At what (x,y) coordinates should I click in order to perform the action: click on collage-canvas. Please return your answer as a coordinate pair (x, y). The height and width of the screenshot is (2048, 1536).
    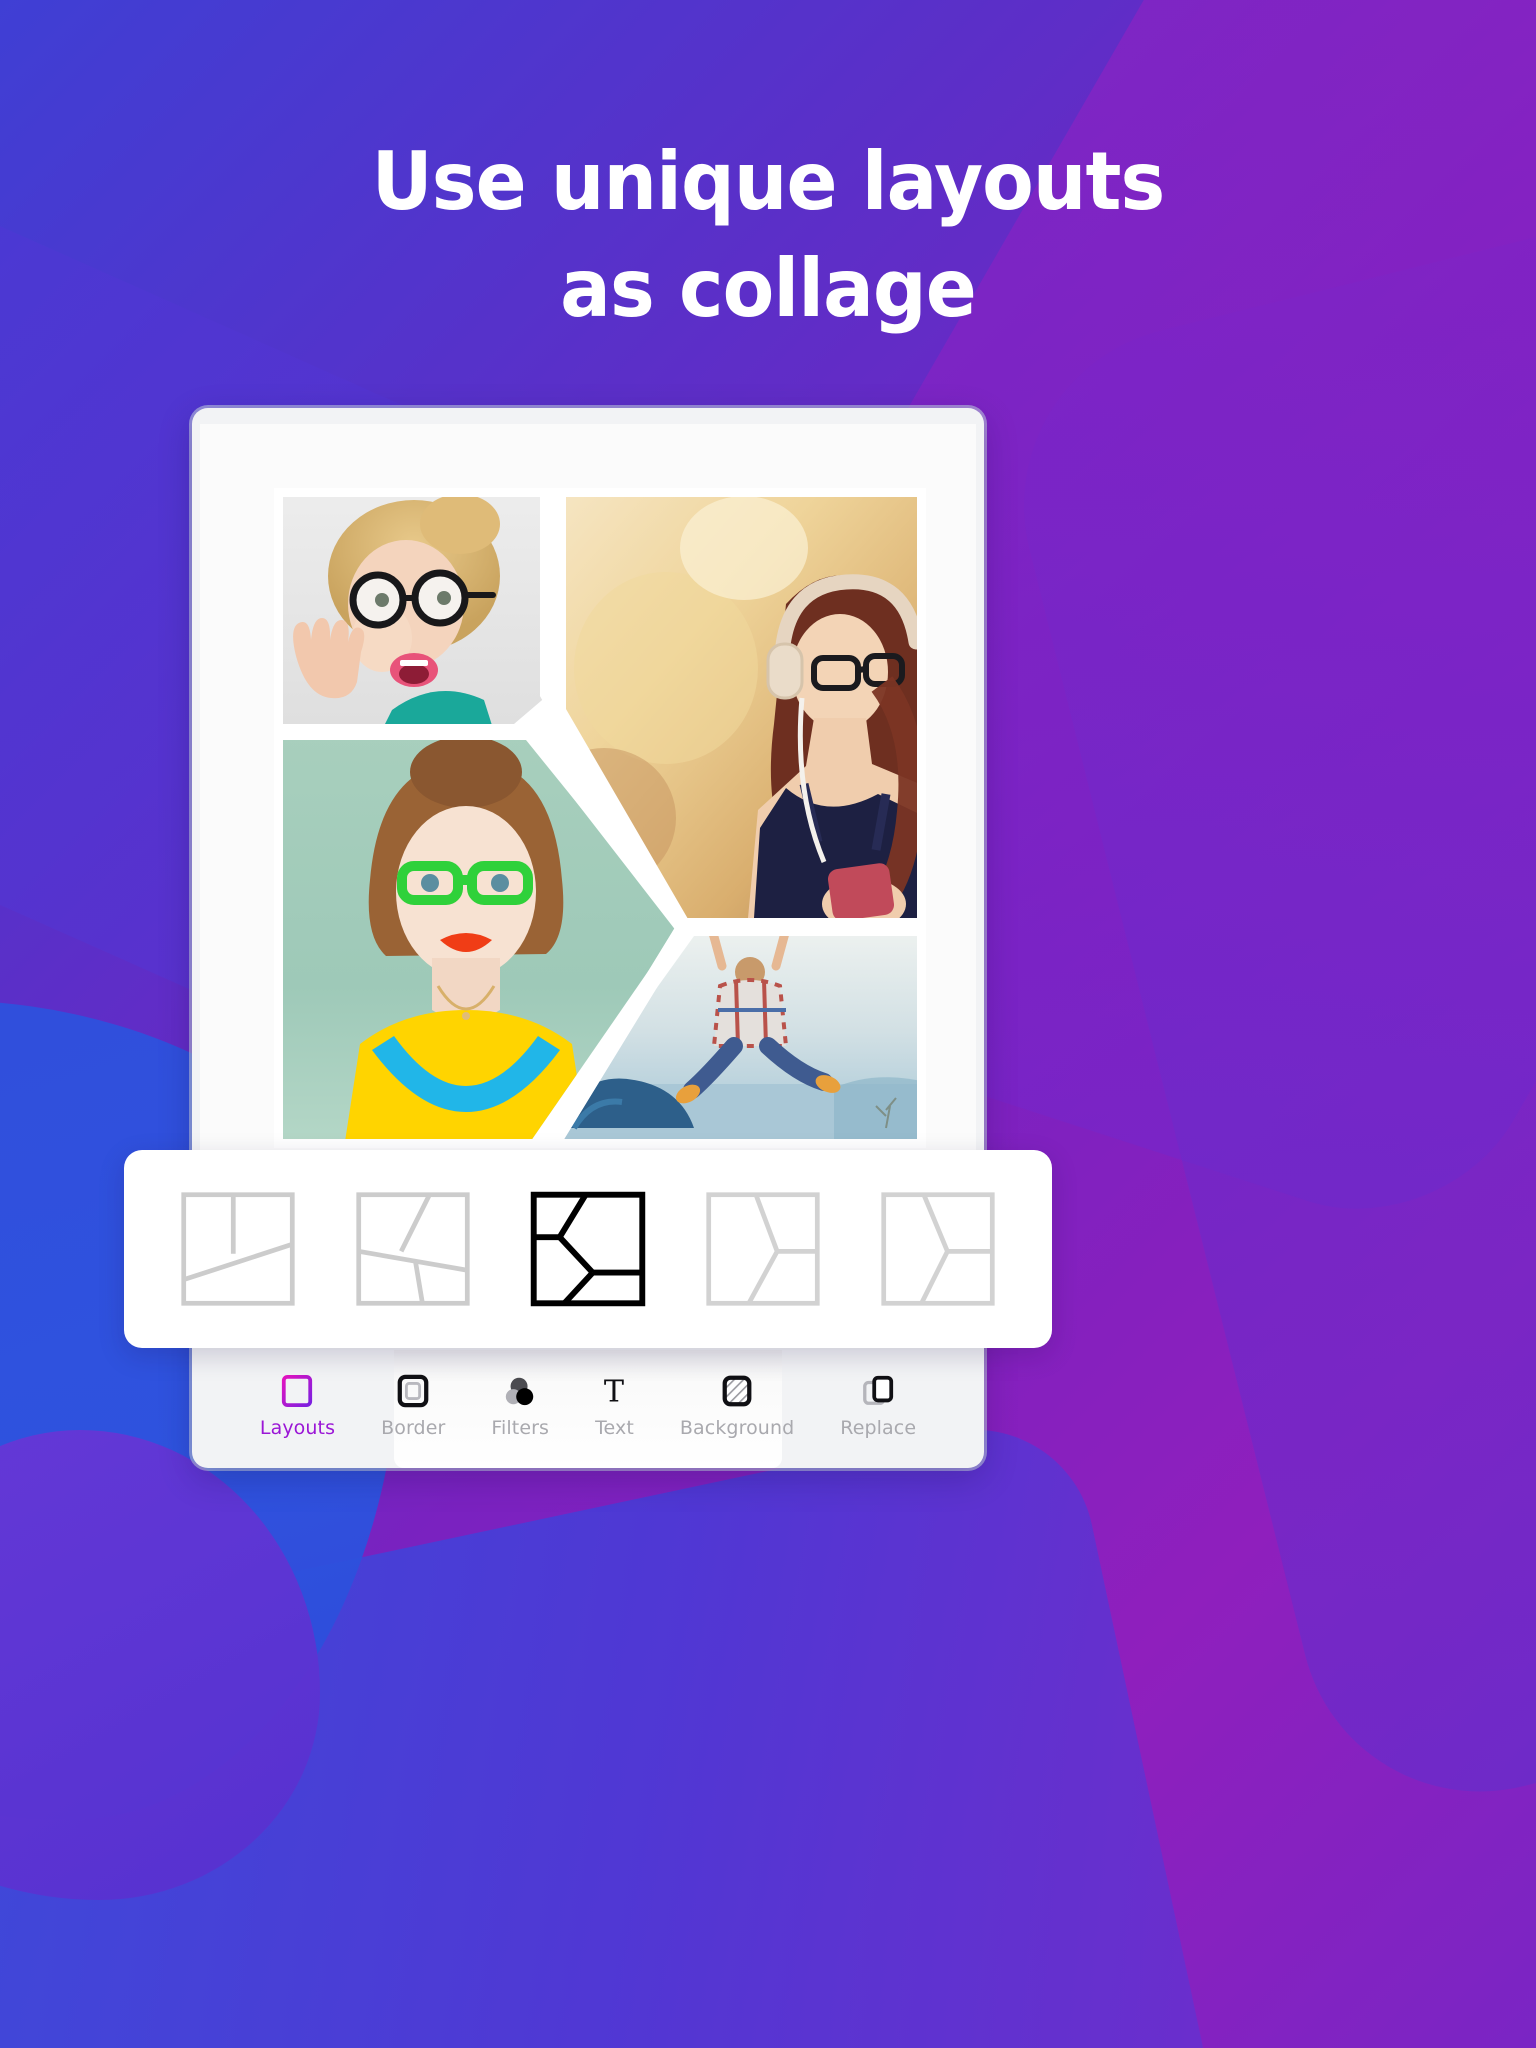
    Looking at the image, I should click on (601, 821).